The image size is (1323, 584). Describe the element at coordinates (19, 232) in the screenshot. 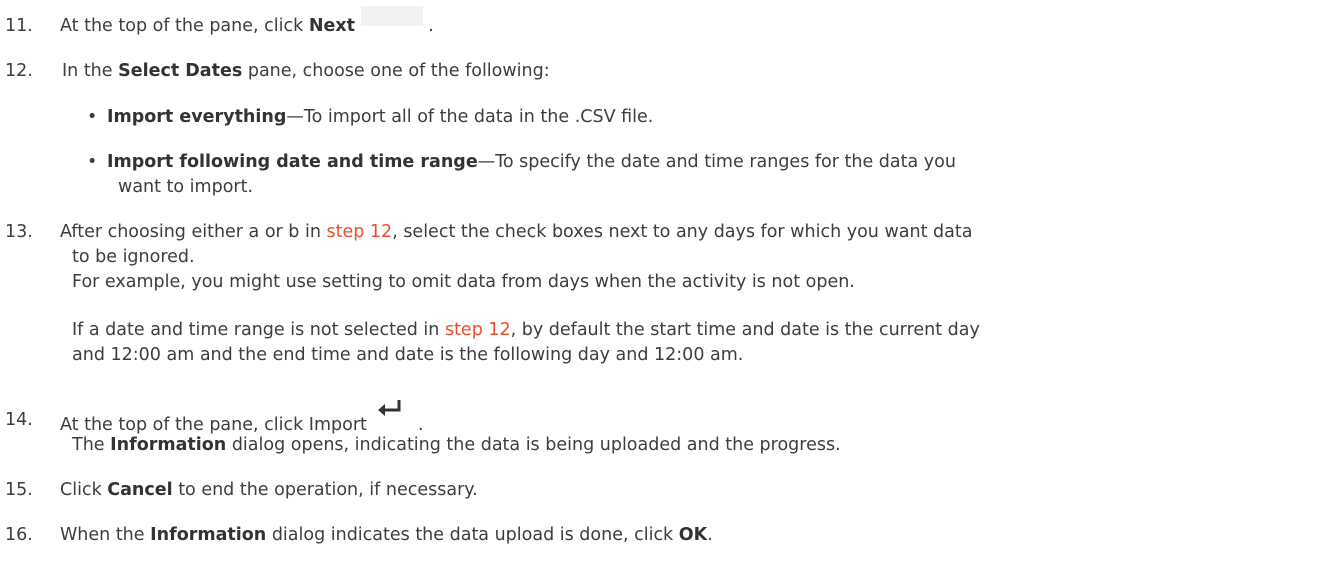

I see `step-number: 13.` at that location.